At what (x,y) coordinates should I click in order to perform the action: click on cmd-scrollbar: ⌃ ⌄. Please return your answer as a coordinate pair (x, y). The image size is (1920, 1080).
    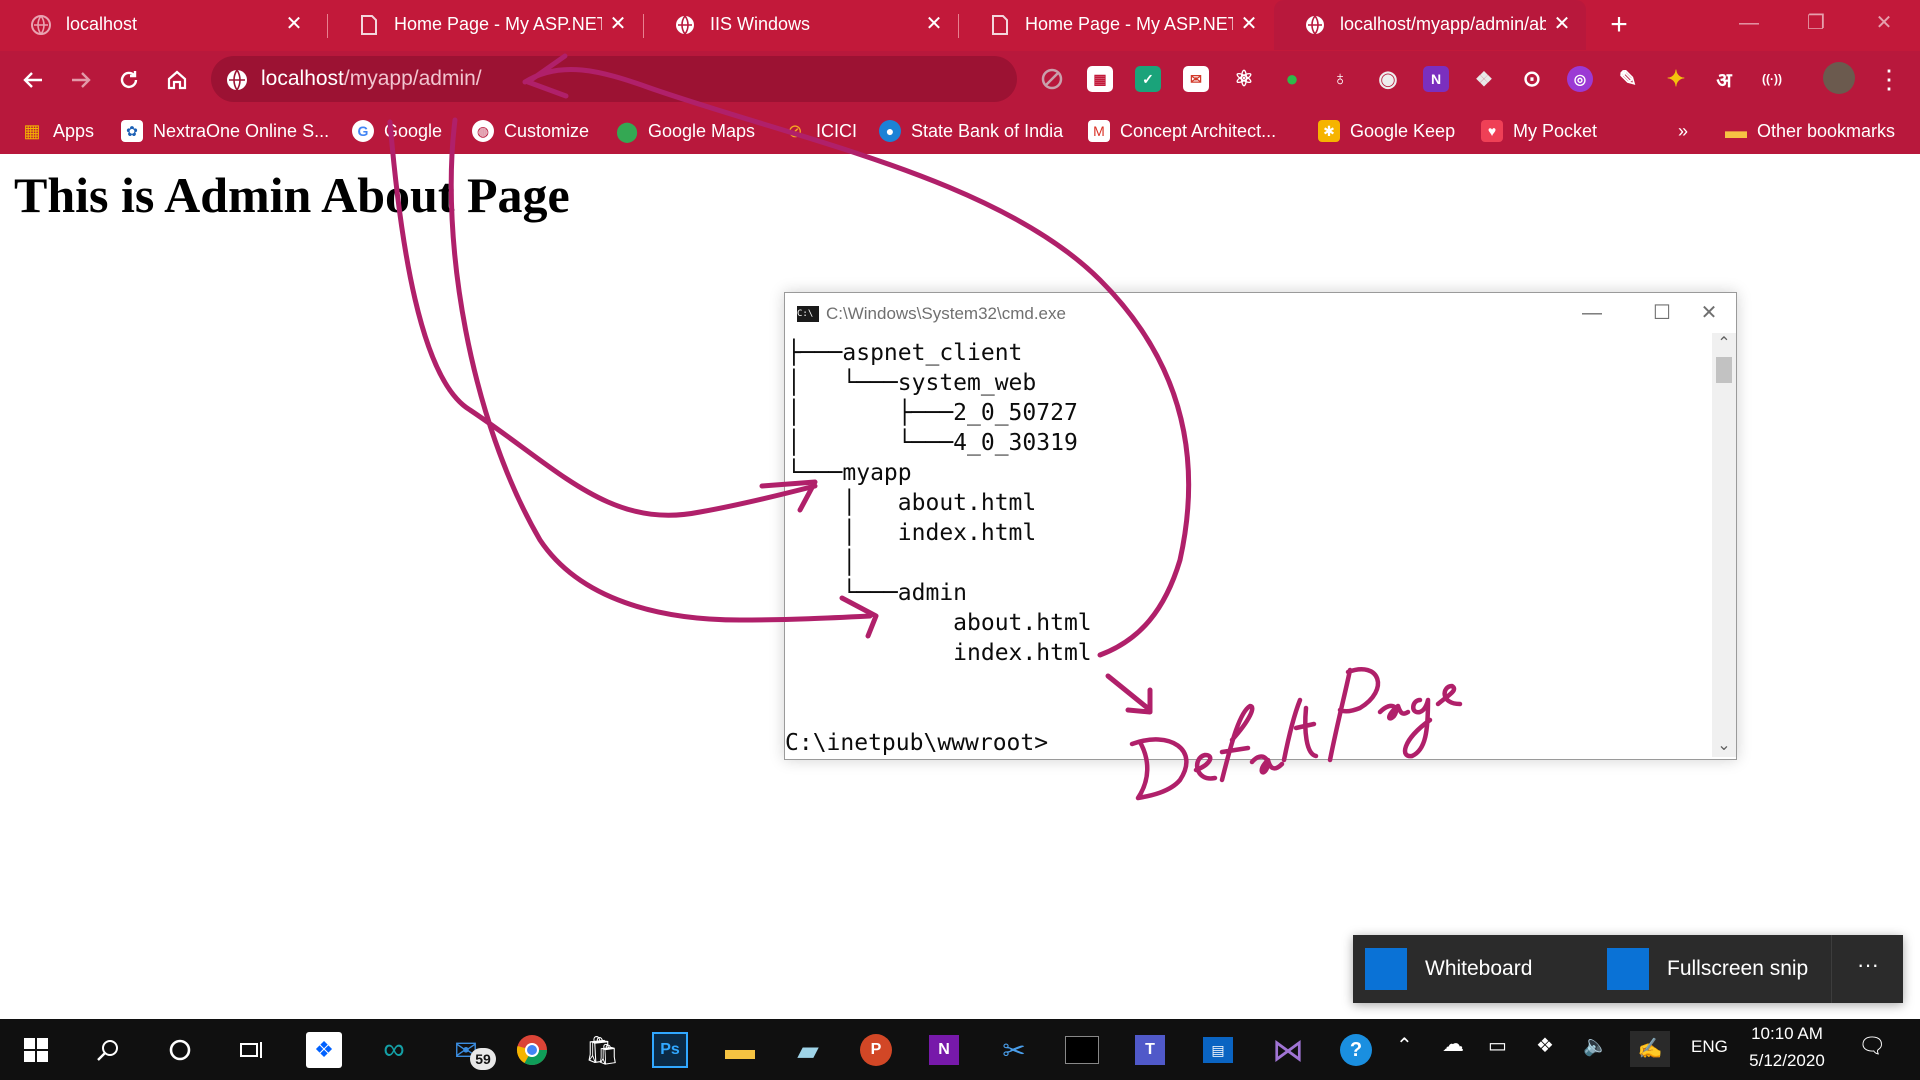
    Looking at the image, I should click on (1724, 545).